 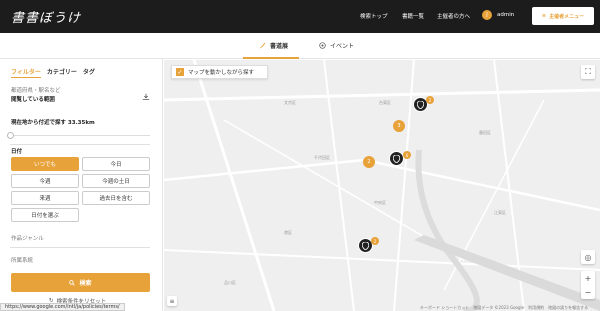 What do you see at coordinates (500, 212) in the screenshot?
I see `map-label: 江東区` at bounding box center [500, 212].